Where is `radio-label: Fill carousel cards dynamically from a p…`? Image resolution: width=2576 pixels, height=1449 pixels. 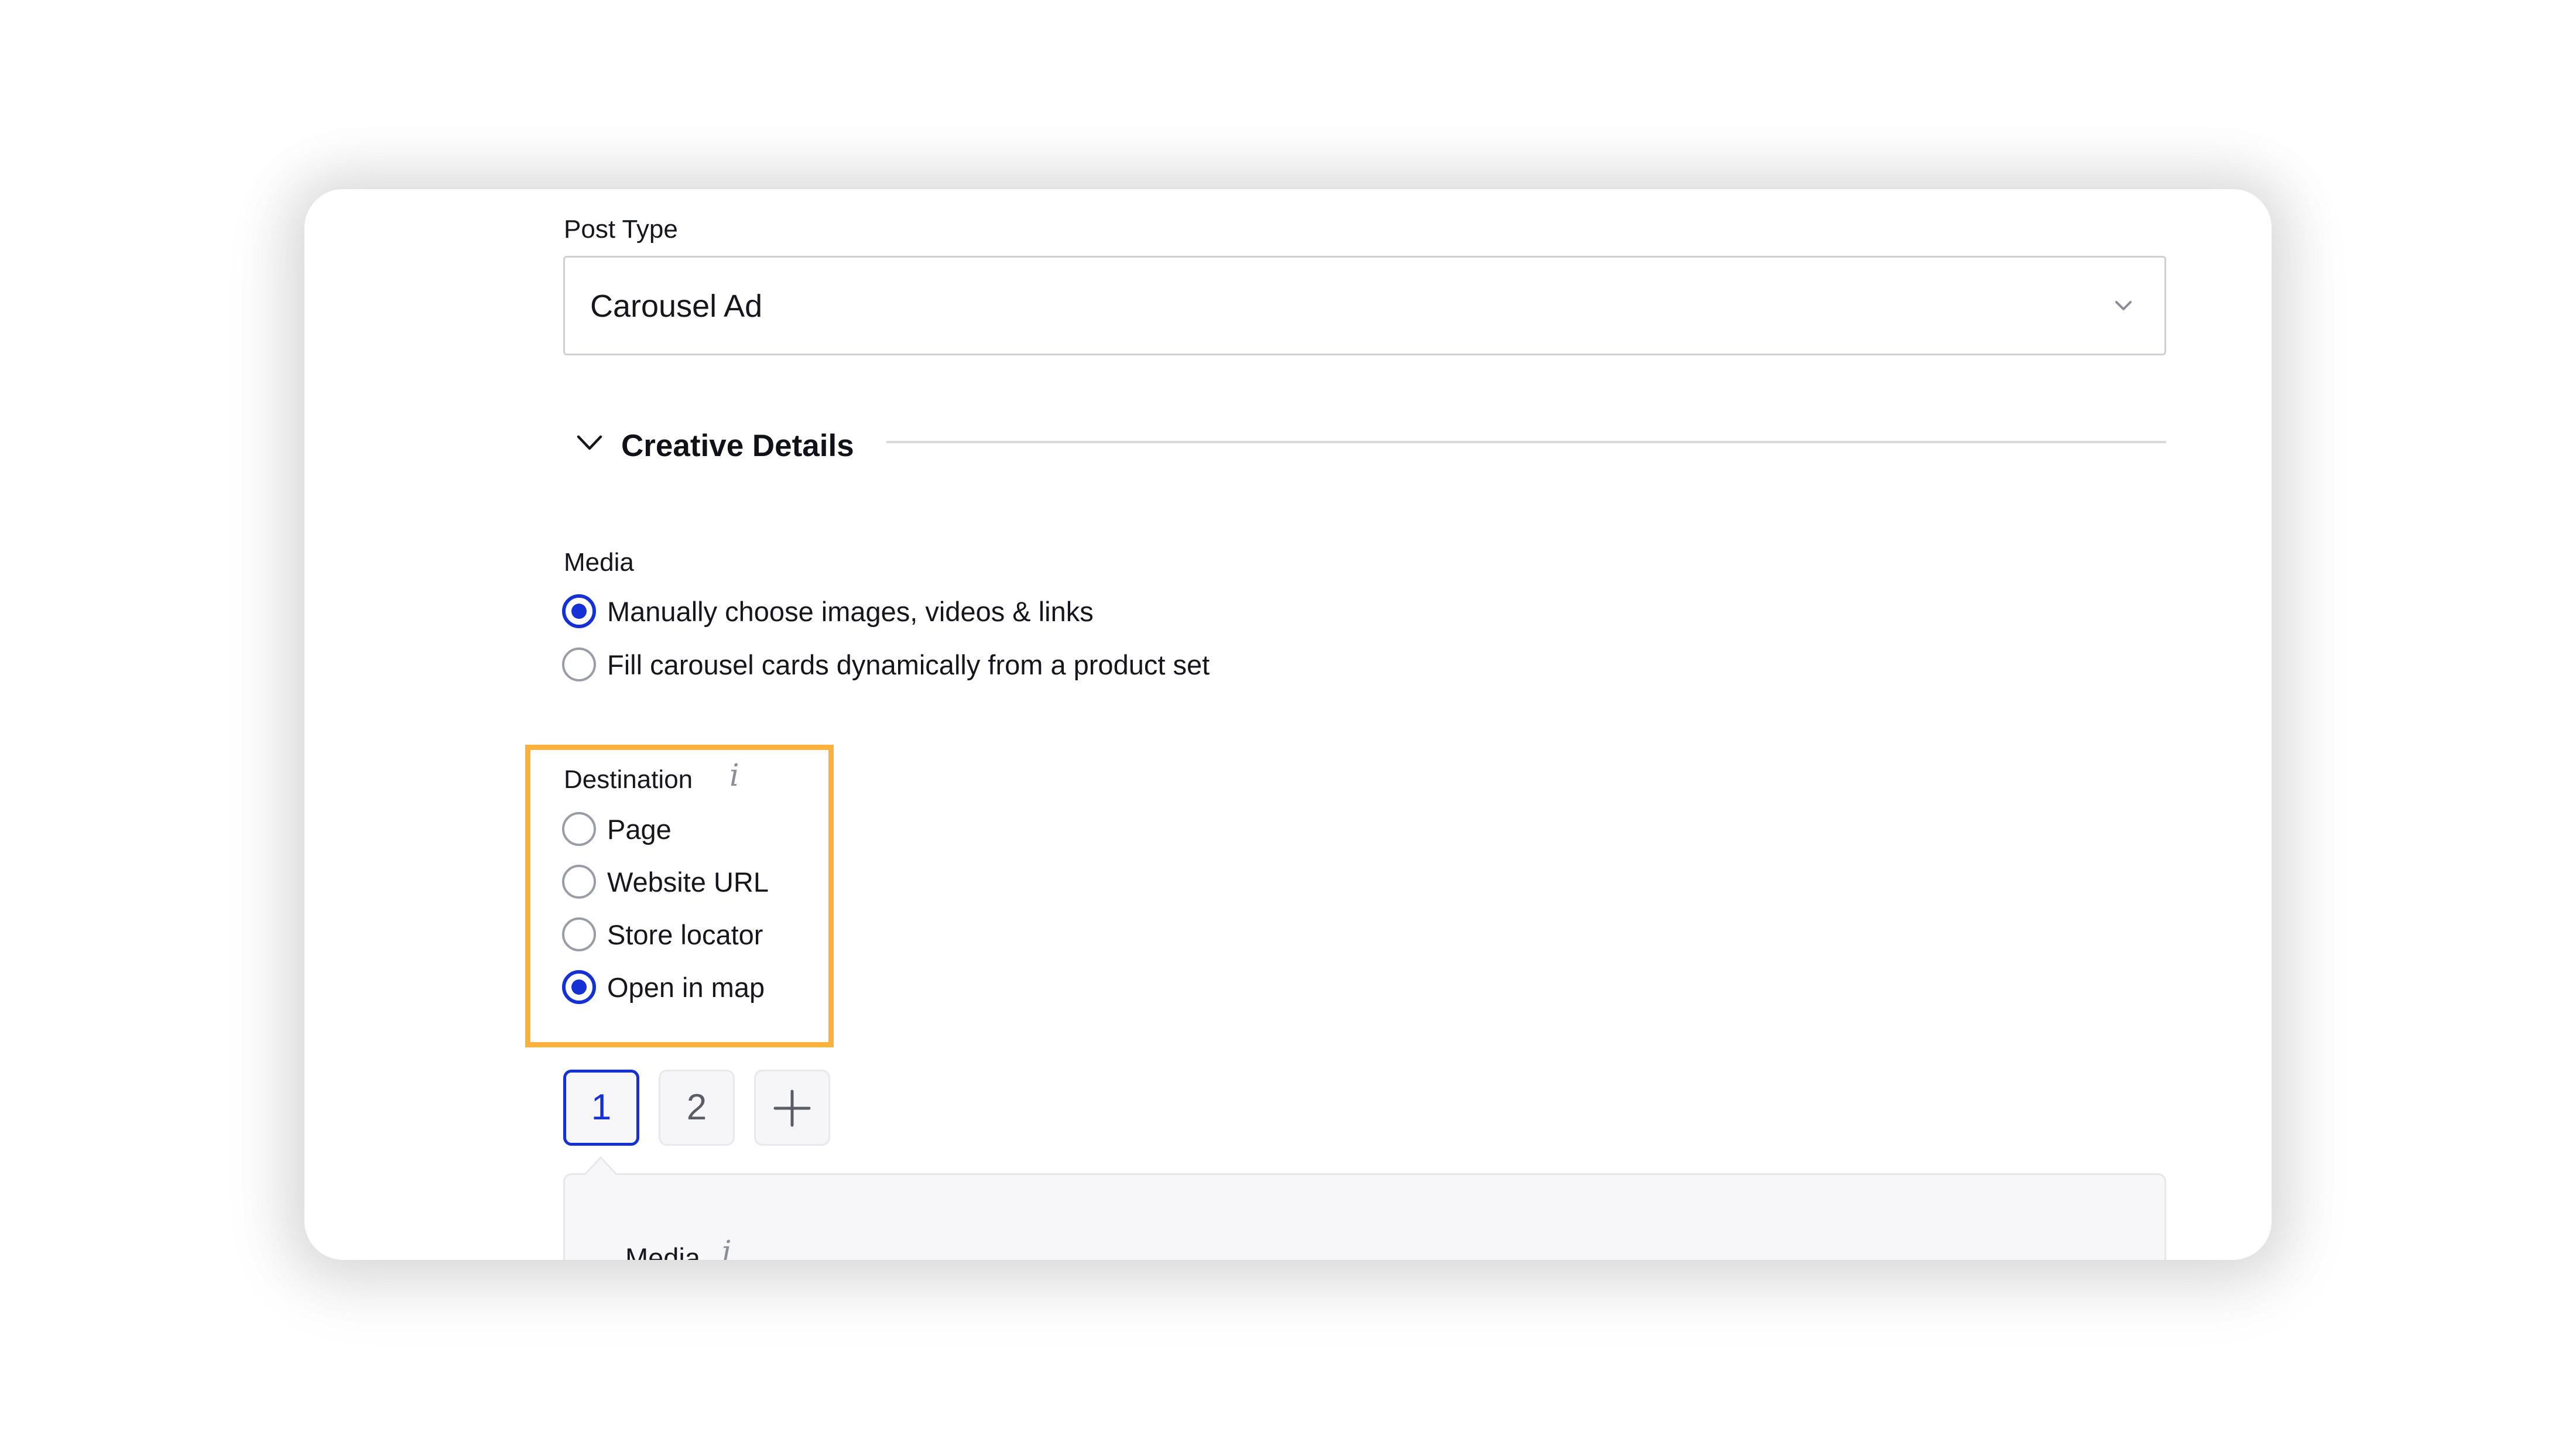 radio-label: Fill carousel cards dynamically from a p… is located at coordinates (908, 664).